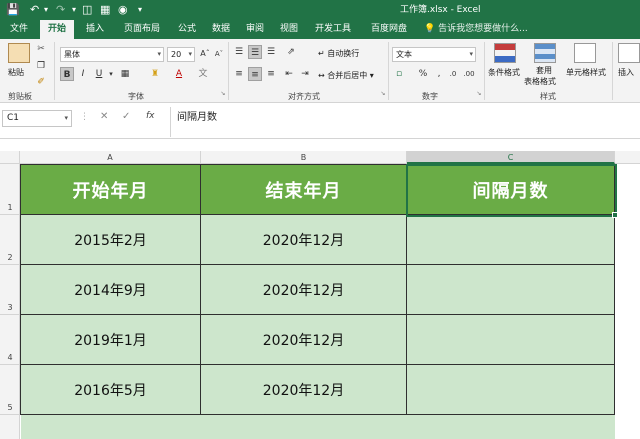  Describe the element at coordinates (111, 290) in the screenshot. I see `table-cell: 2014年9月` at that location.